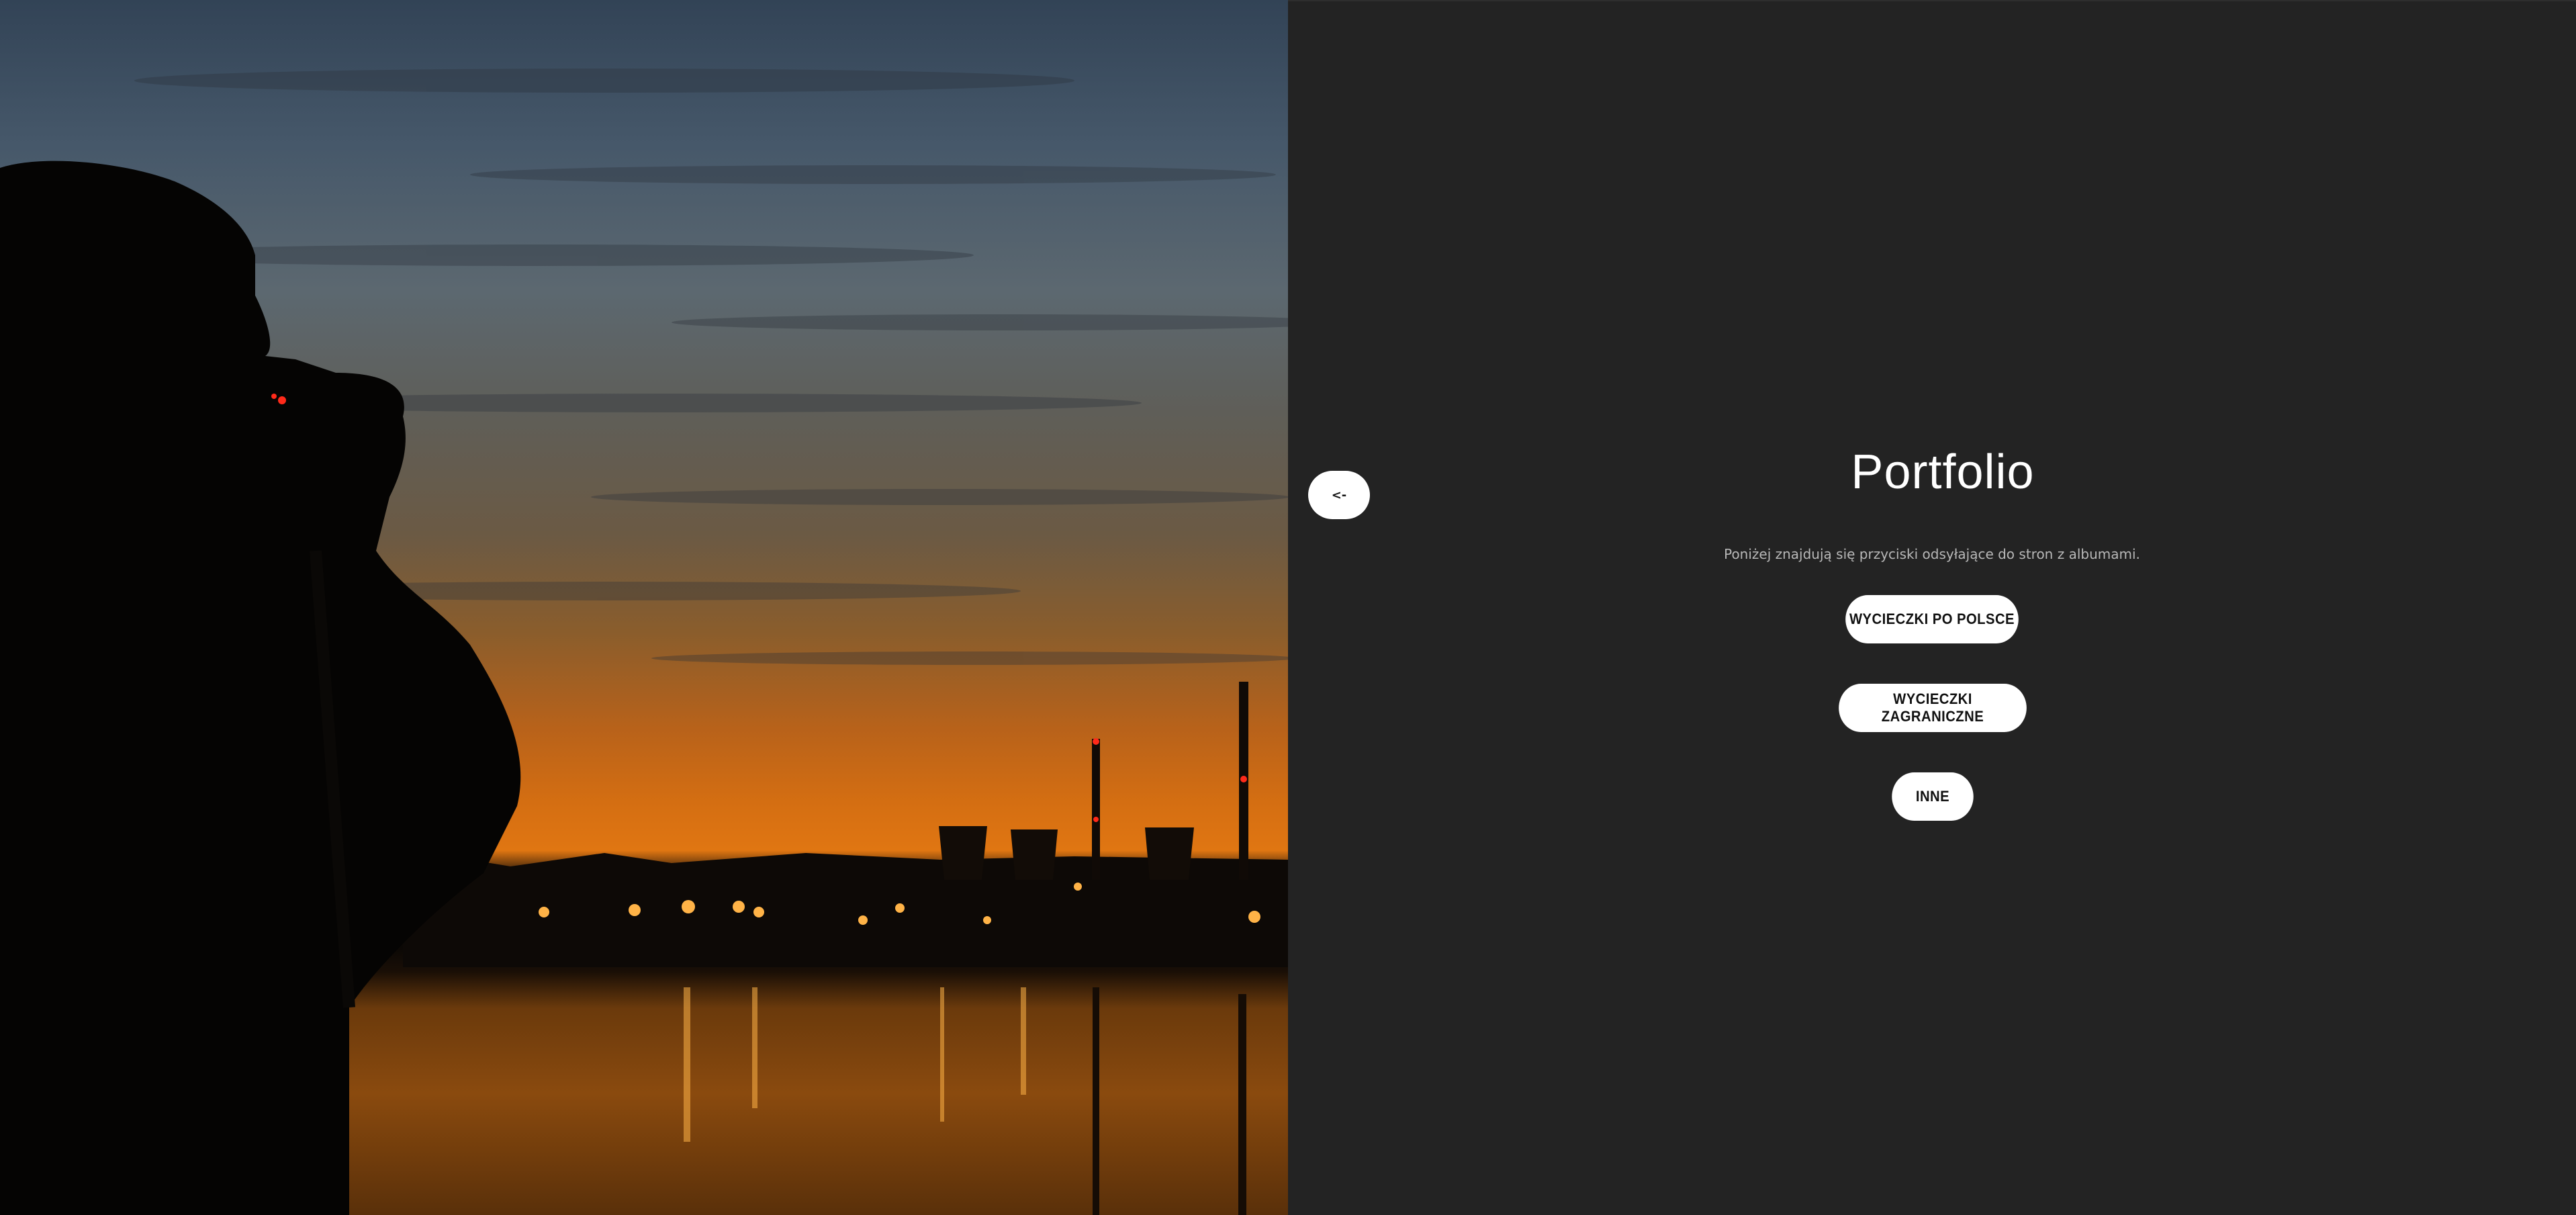 This screenshot has height=1215, width=2576. What do you see at coordinates (1943, 472) in the screenshot?
I see `page-title: Portfolio` at bounding box center [1943, 472].